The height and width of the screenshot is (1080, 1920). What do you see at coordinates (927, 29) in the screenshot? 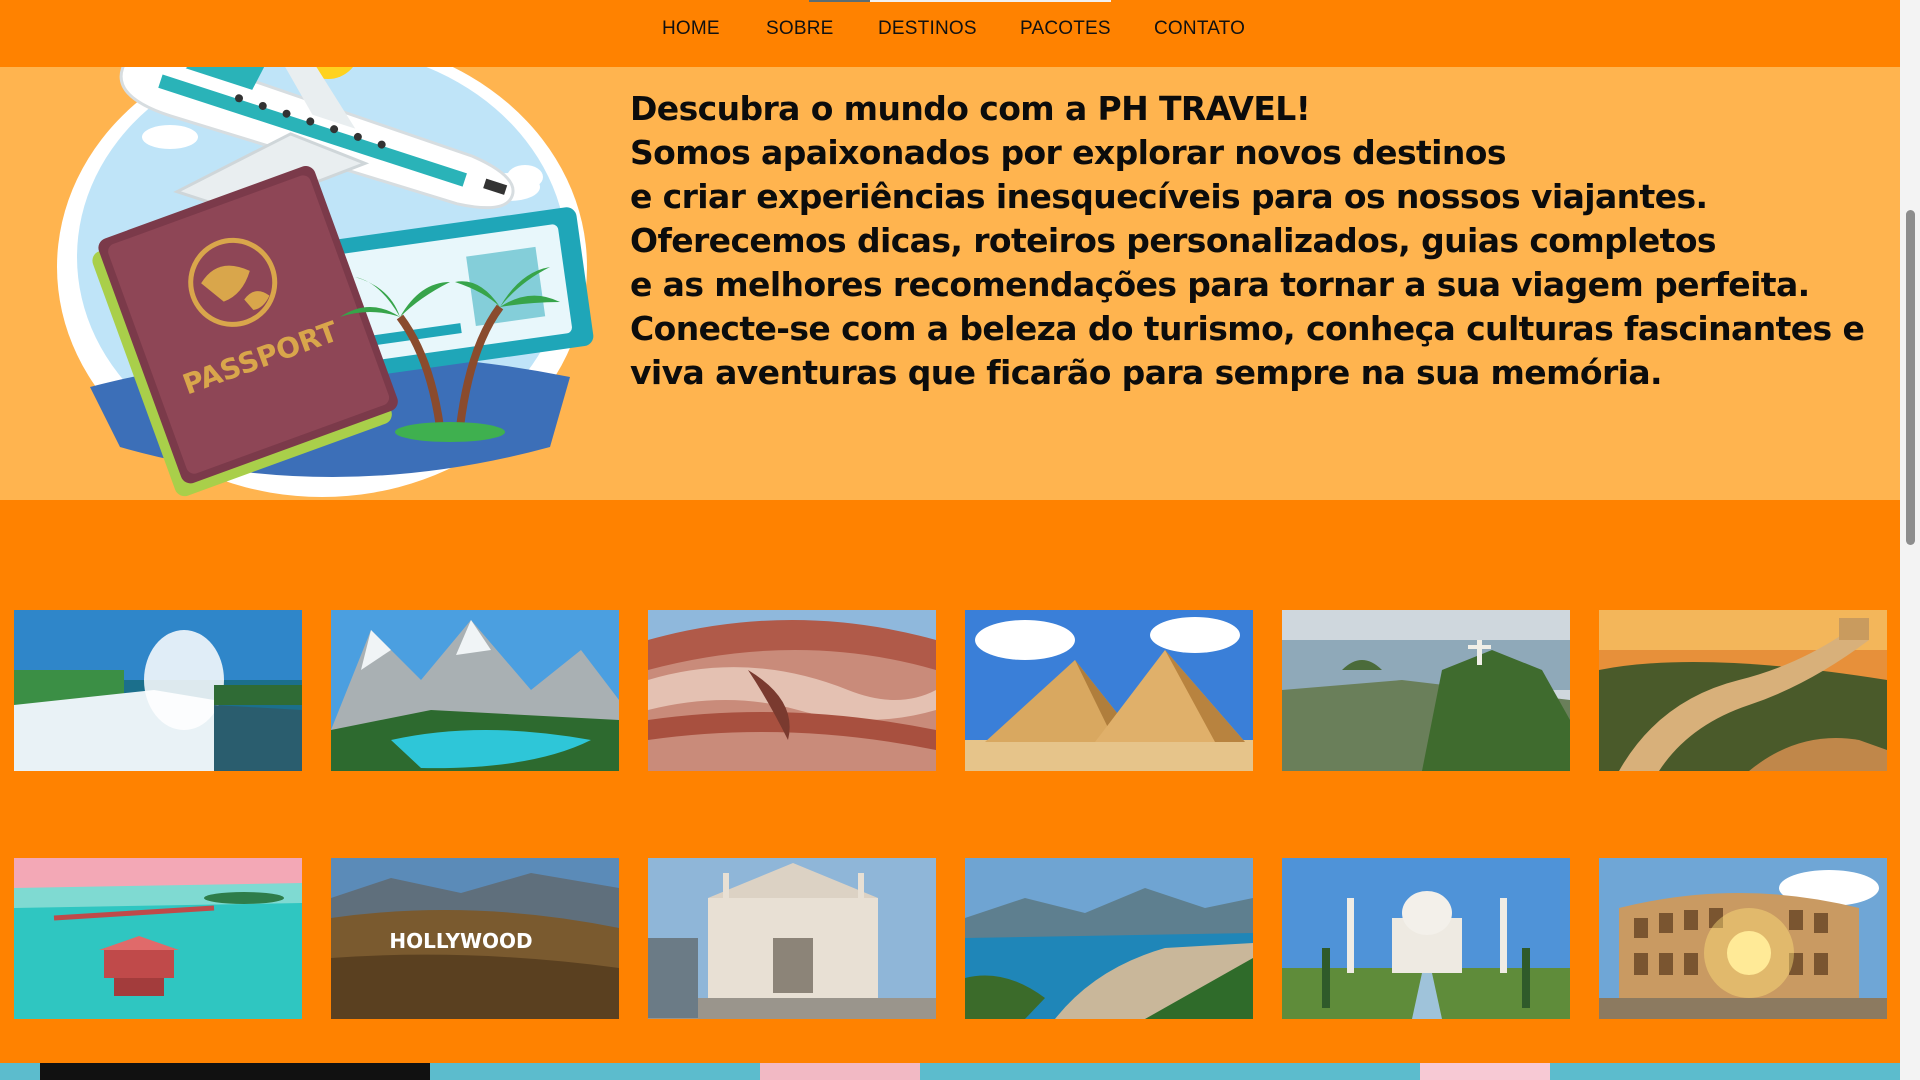
I see `nav-link-destinos: DESTINOS` at bounding box center [927, 29].